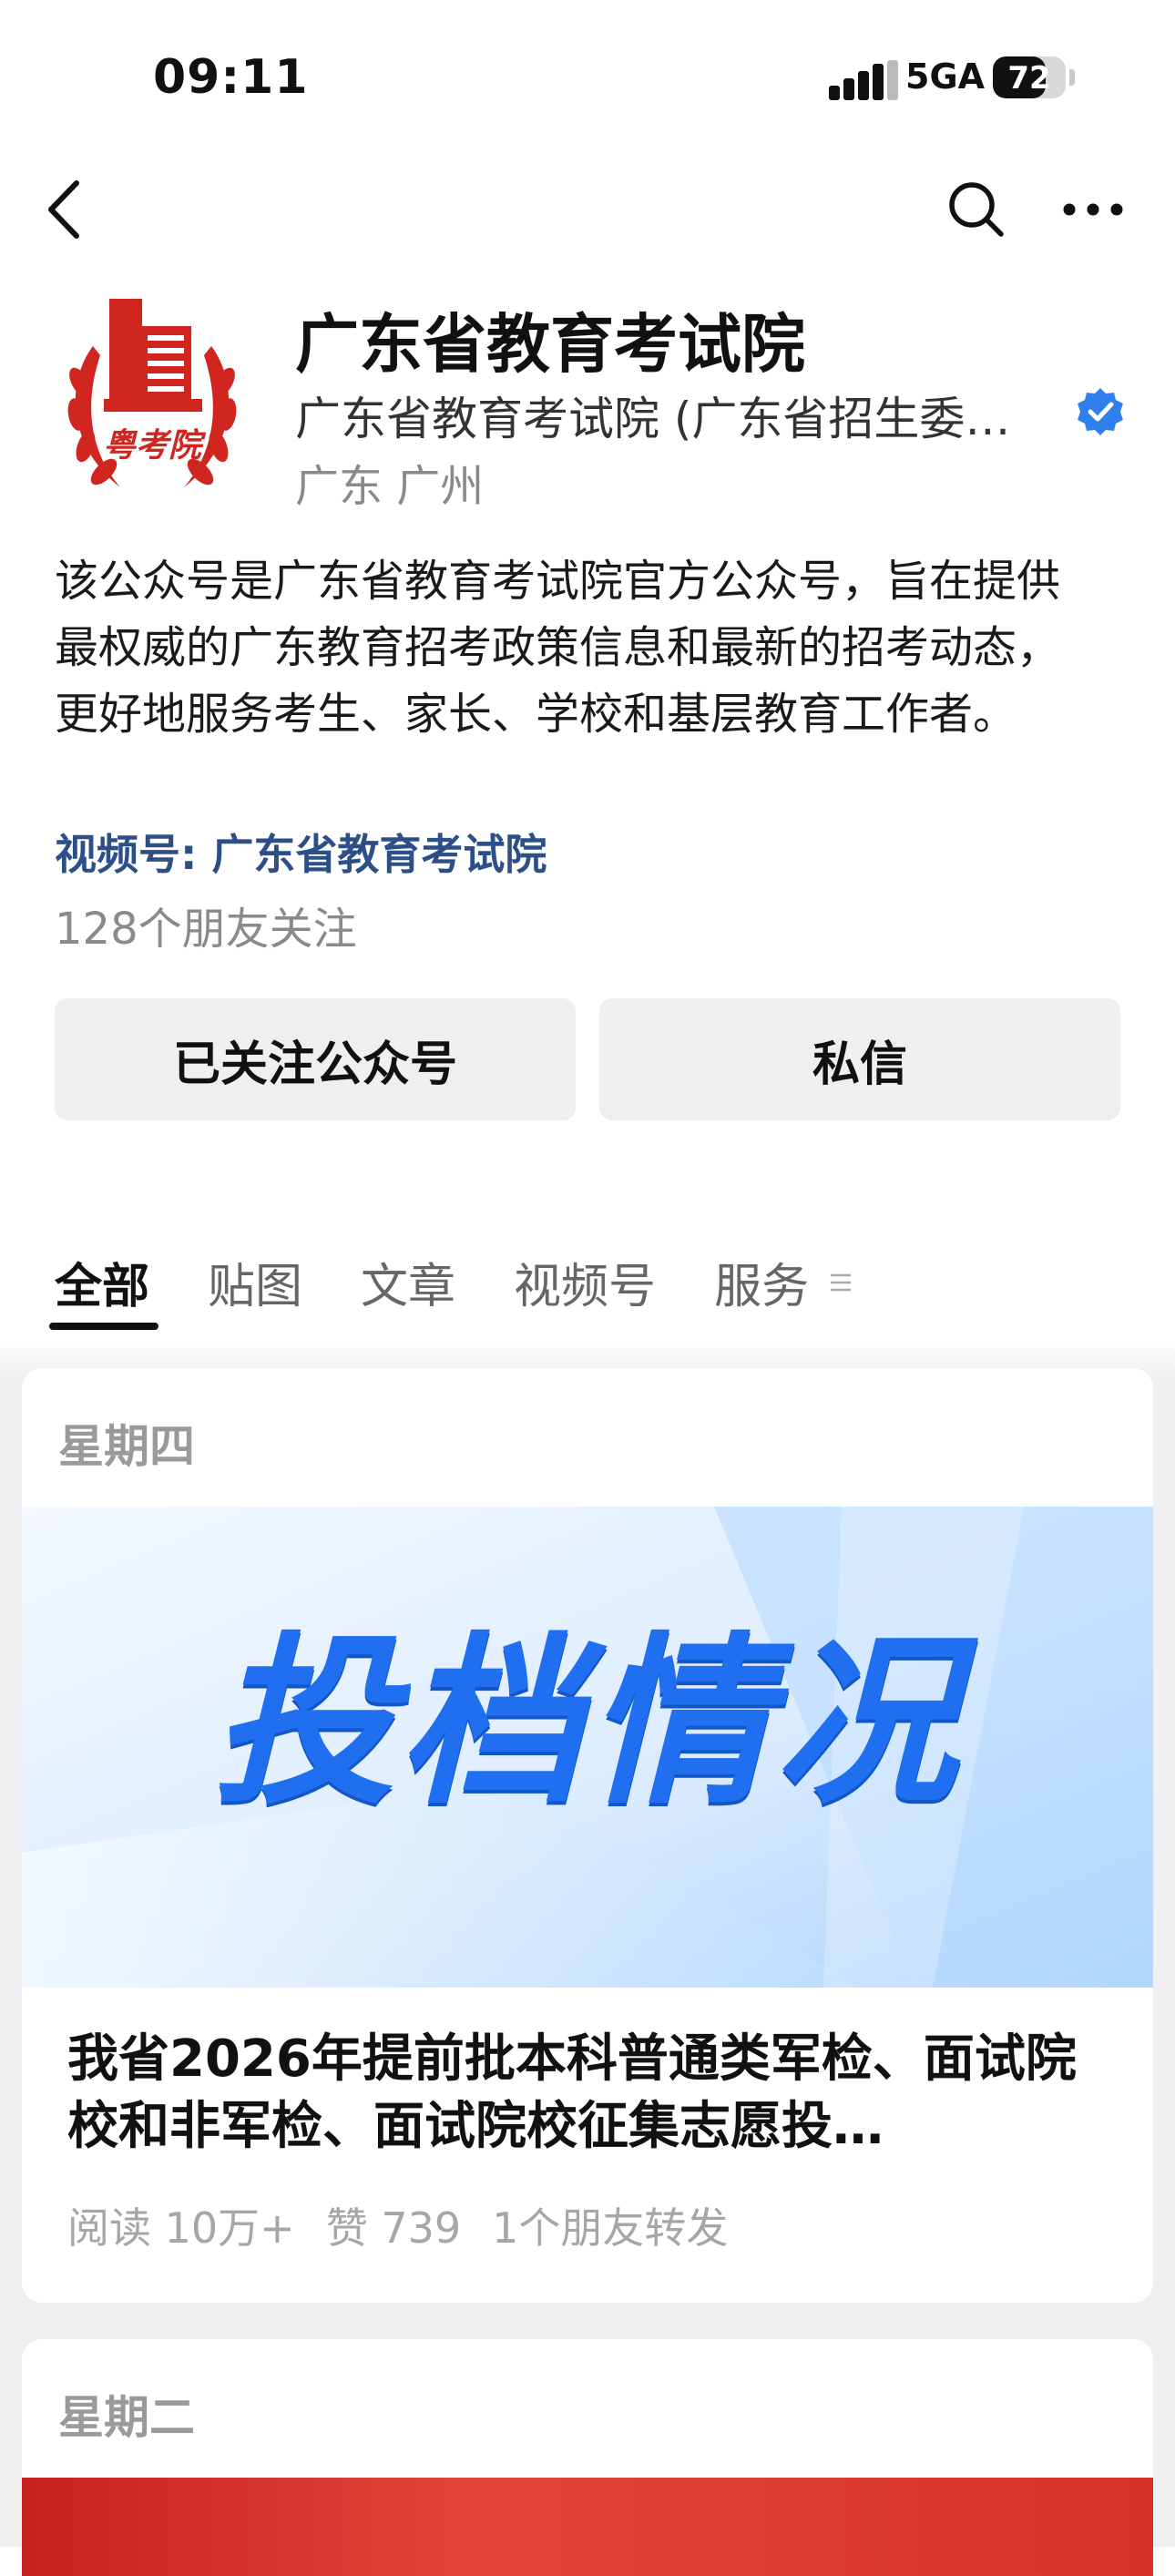 Image resolution: width=1175 pixels, height=2576 pixels. Describe the element at coordinates (587, 2457) in the screenshot. I see `article-card: 星期二` at that location.